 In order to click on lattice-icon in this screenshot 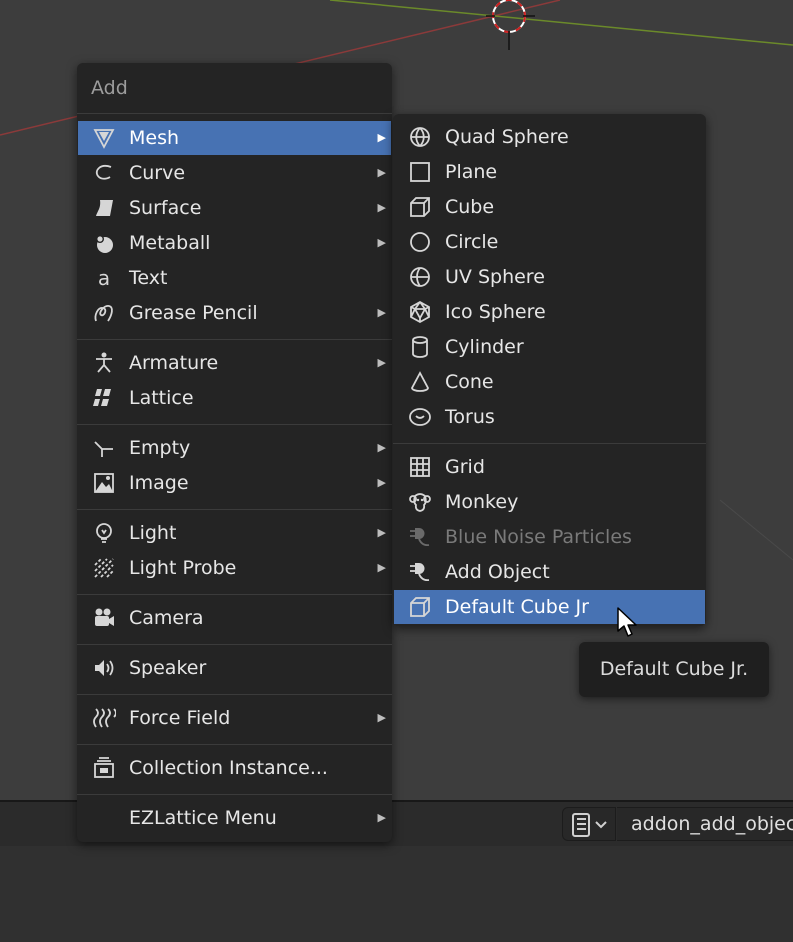, I will do `click(104, 398)`.